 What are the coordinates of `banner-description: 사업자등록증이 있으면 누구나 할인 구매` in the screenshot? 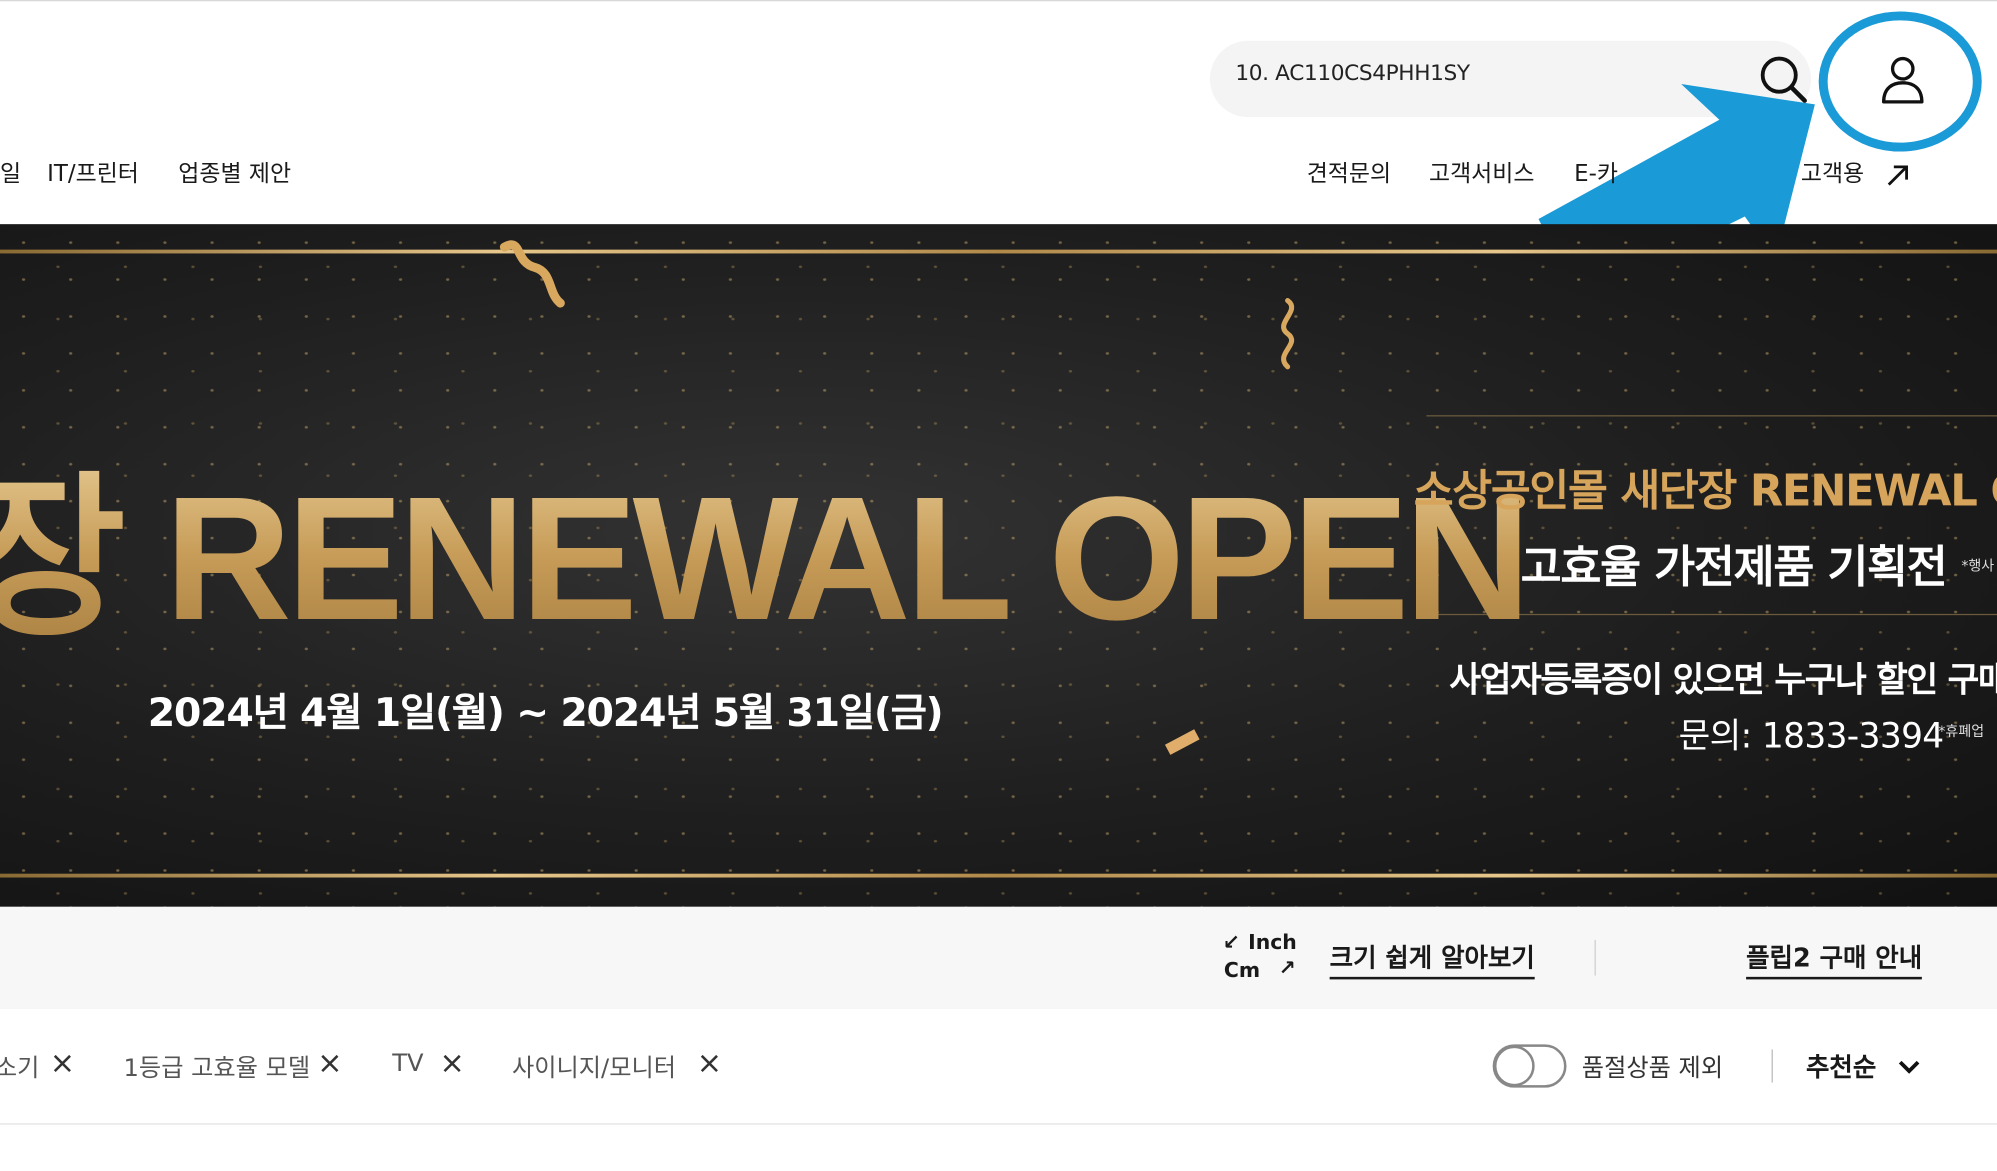 It's located at (1723, 680).